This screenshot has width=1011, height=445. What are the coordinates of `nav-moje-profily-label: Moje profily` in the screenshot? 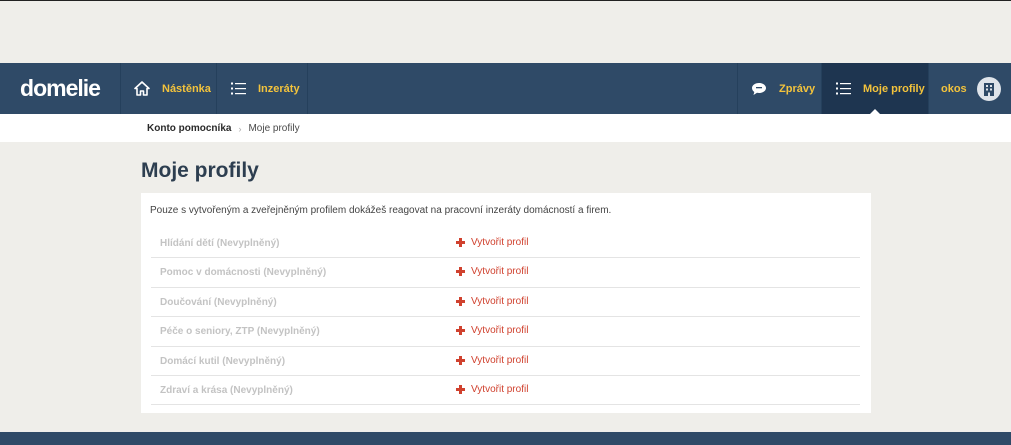 It's located at (894, 88).